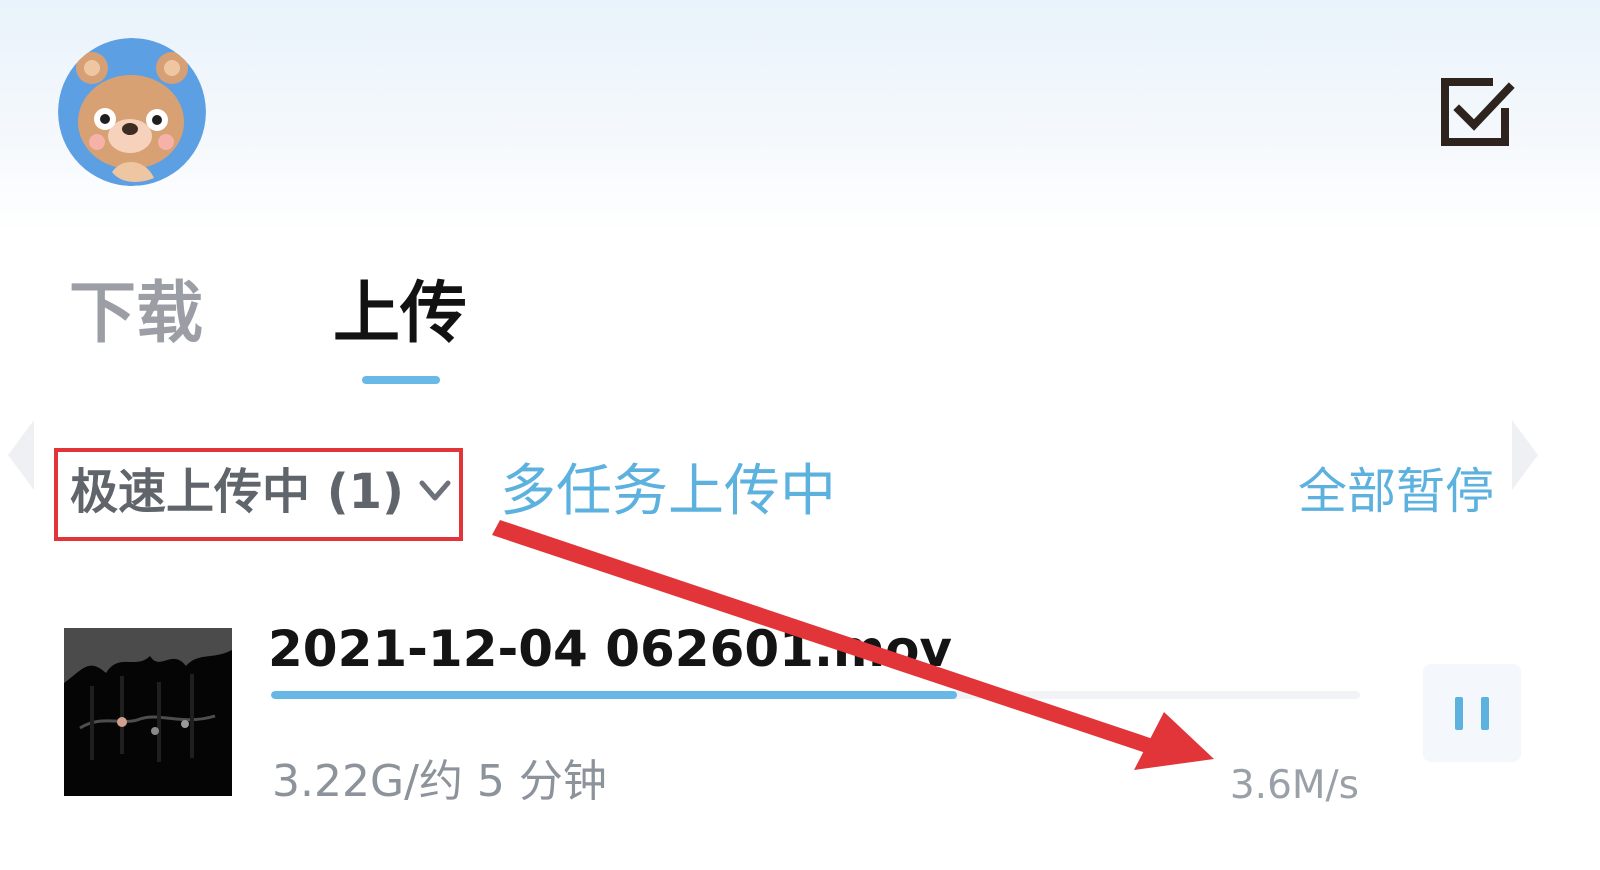 The width and height of the screenshot is (1600, 870). Describe the element at coordinates (1525, 455) in the screenshot. I see `right-edge-arrow-icon` at that location.